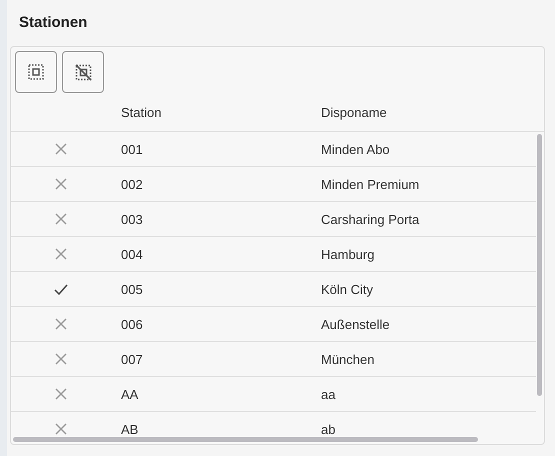  What do you see at coordinates (539, 265) in the screenshot?
I see `vertical-scrollbar` at bounding box center [539, 265].